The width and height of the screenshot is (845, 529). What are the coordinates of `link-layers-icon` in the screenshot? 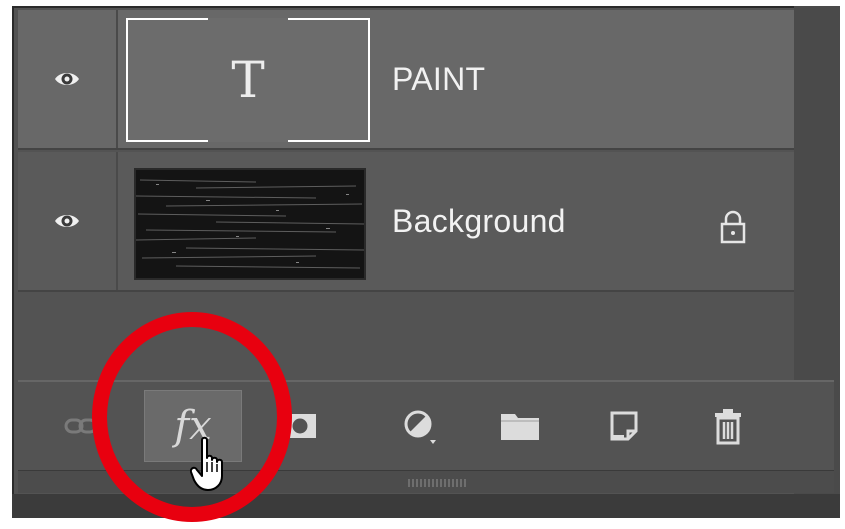 It's located at (81, 426).